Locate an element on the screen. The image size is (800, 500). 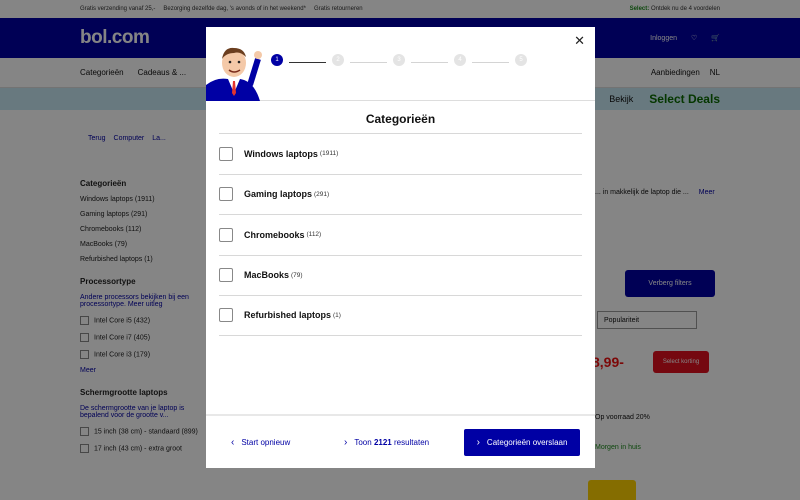
option-count: (112) is located at coordinates (314, 235).